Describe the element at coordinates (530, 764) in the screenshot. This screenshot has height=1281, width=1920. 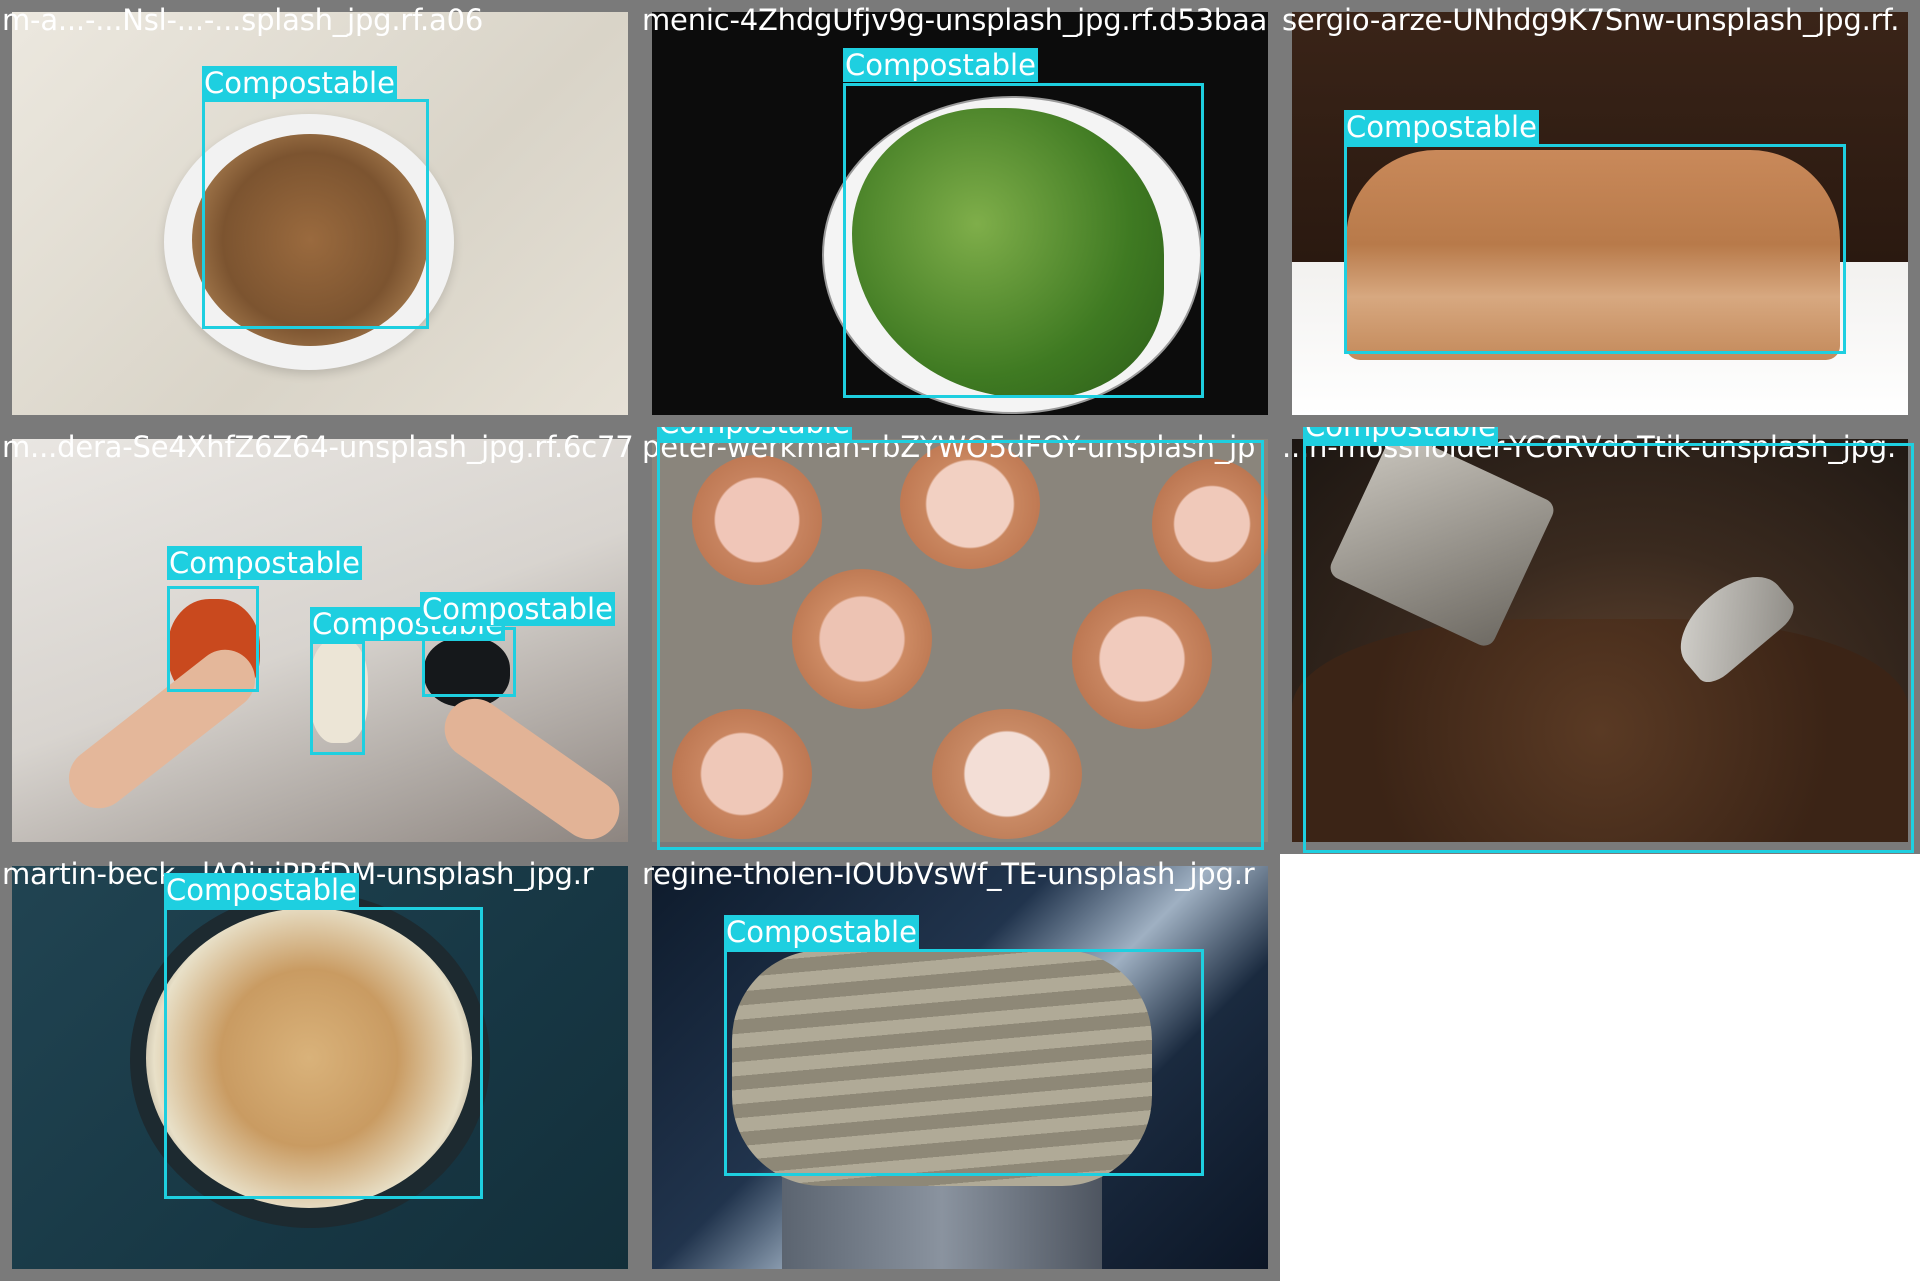
I see `arm-right` at that location.